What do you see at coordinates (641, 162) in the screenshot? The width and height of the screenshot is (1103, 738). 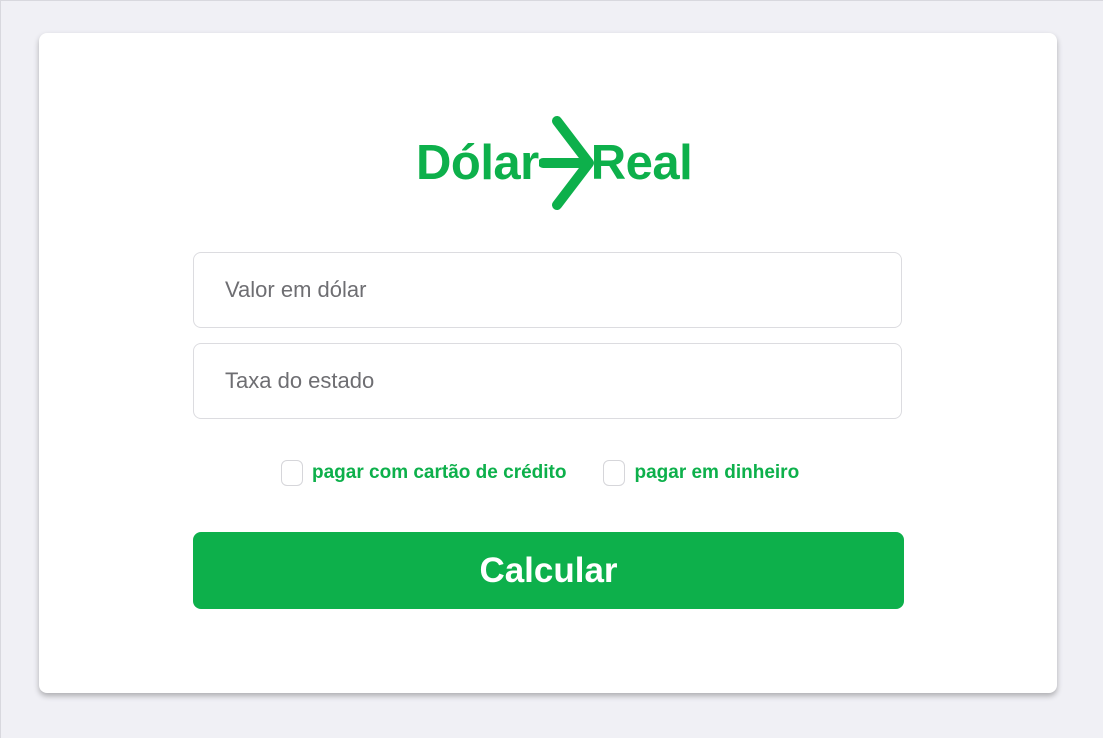 I see `logo-right-word: Real` at bounding box center [641, 162].